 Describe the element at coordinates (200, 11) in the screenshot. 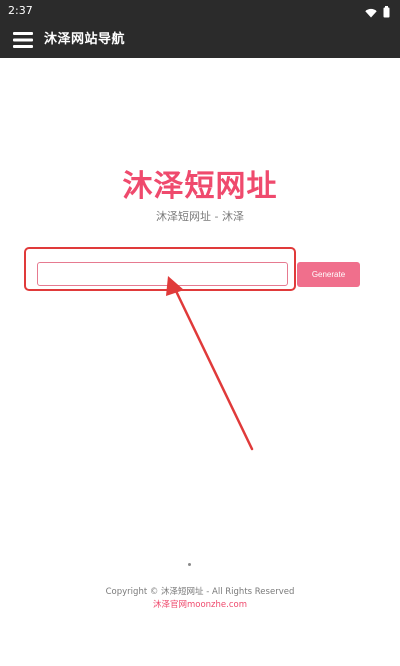

I see `status-bar: 2:37` at that location.